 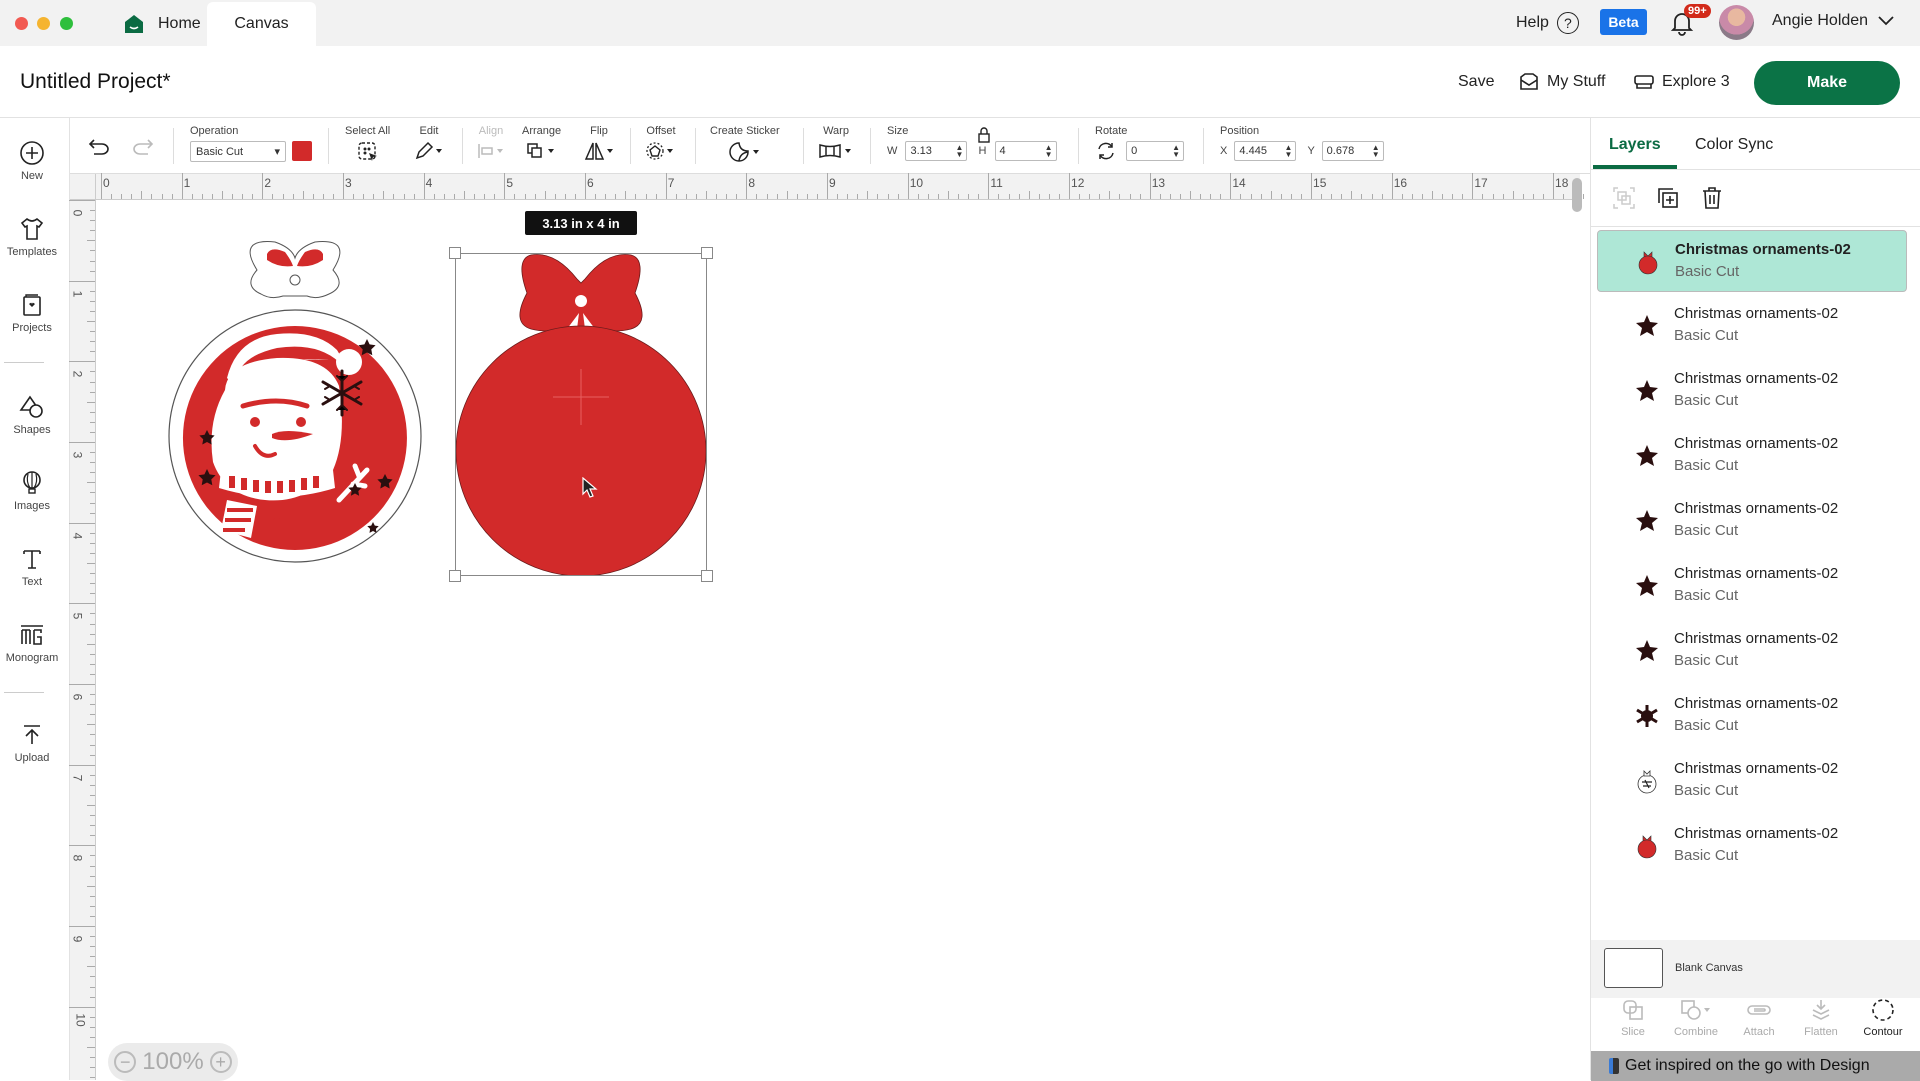 What do you see at coordinates (1755, 969) in the screenshot?
I see `blank-canvas-row: Blank Canvas` at bounding box center [1755, 969].